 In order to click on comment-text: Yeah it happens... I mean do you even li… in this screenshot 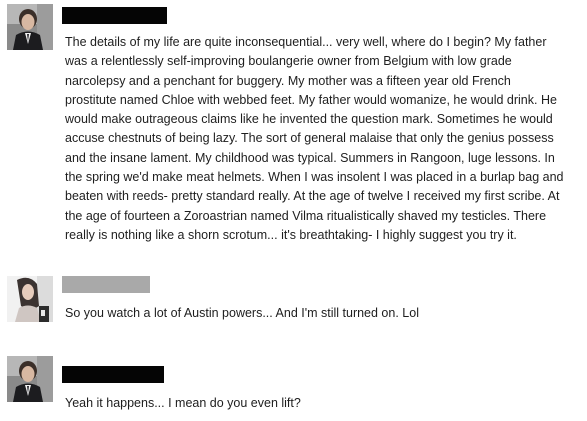, I will do `click(183, 403)`.